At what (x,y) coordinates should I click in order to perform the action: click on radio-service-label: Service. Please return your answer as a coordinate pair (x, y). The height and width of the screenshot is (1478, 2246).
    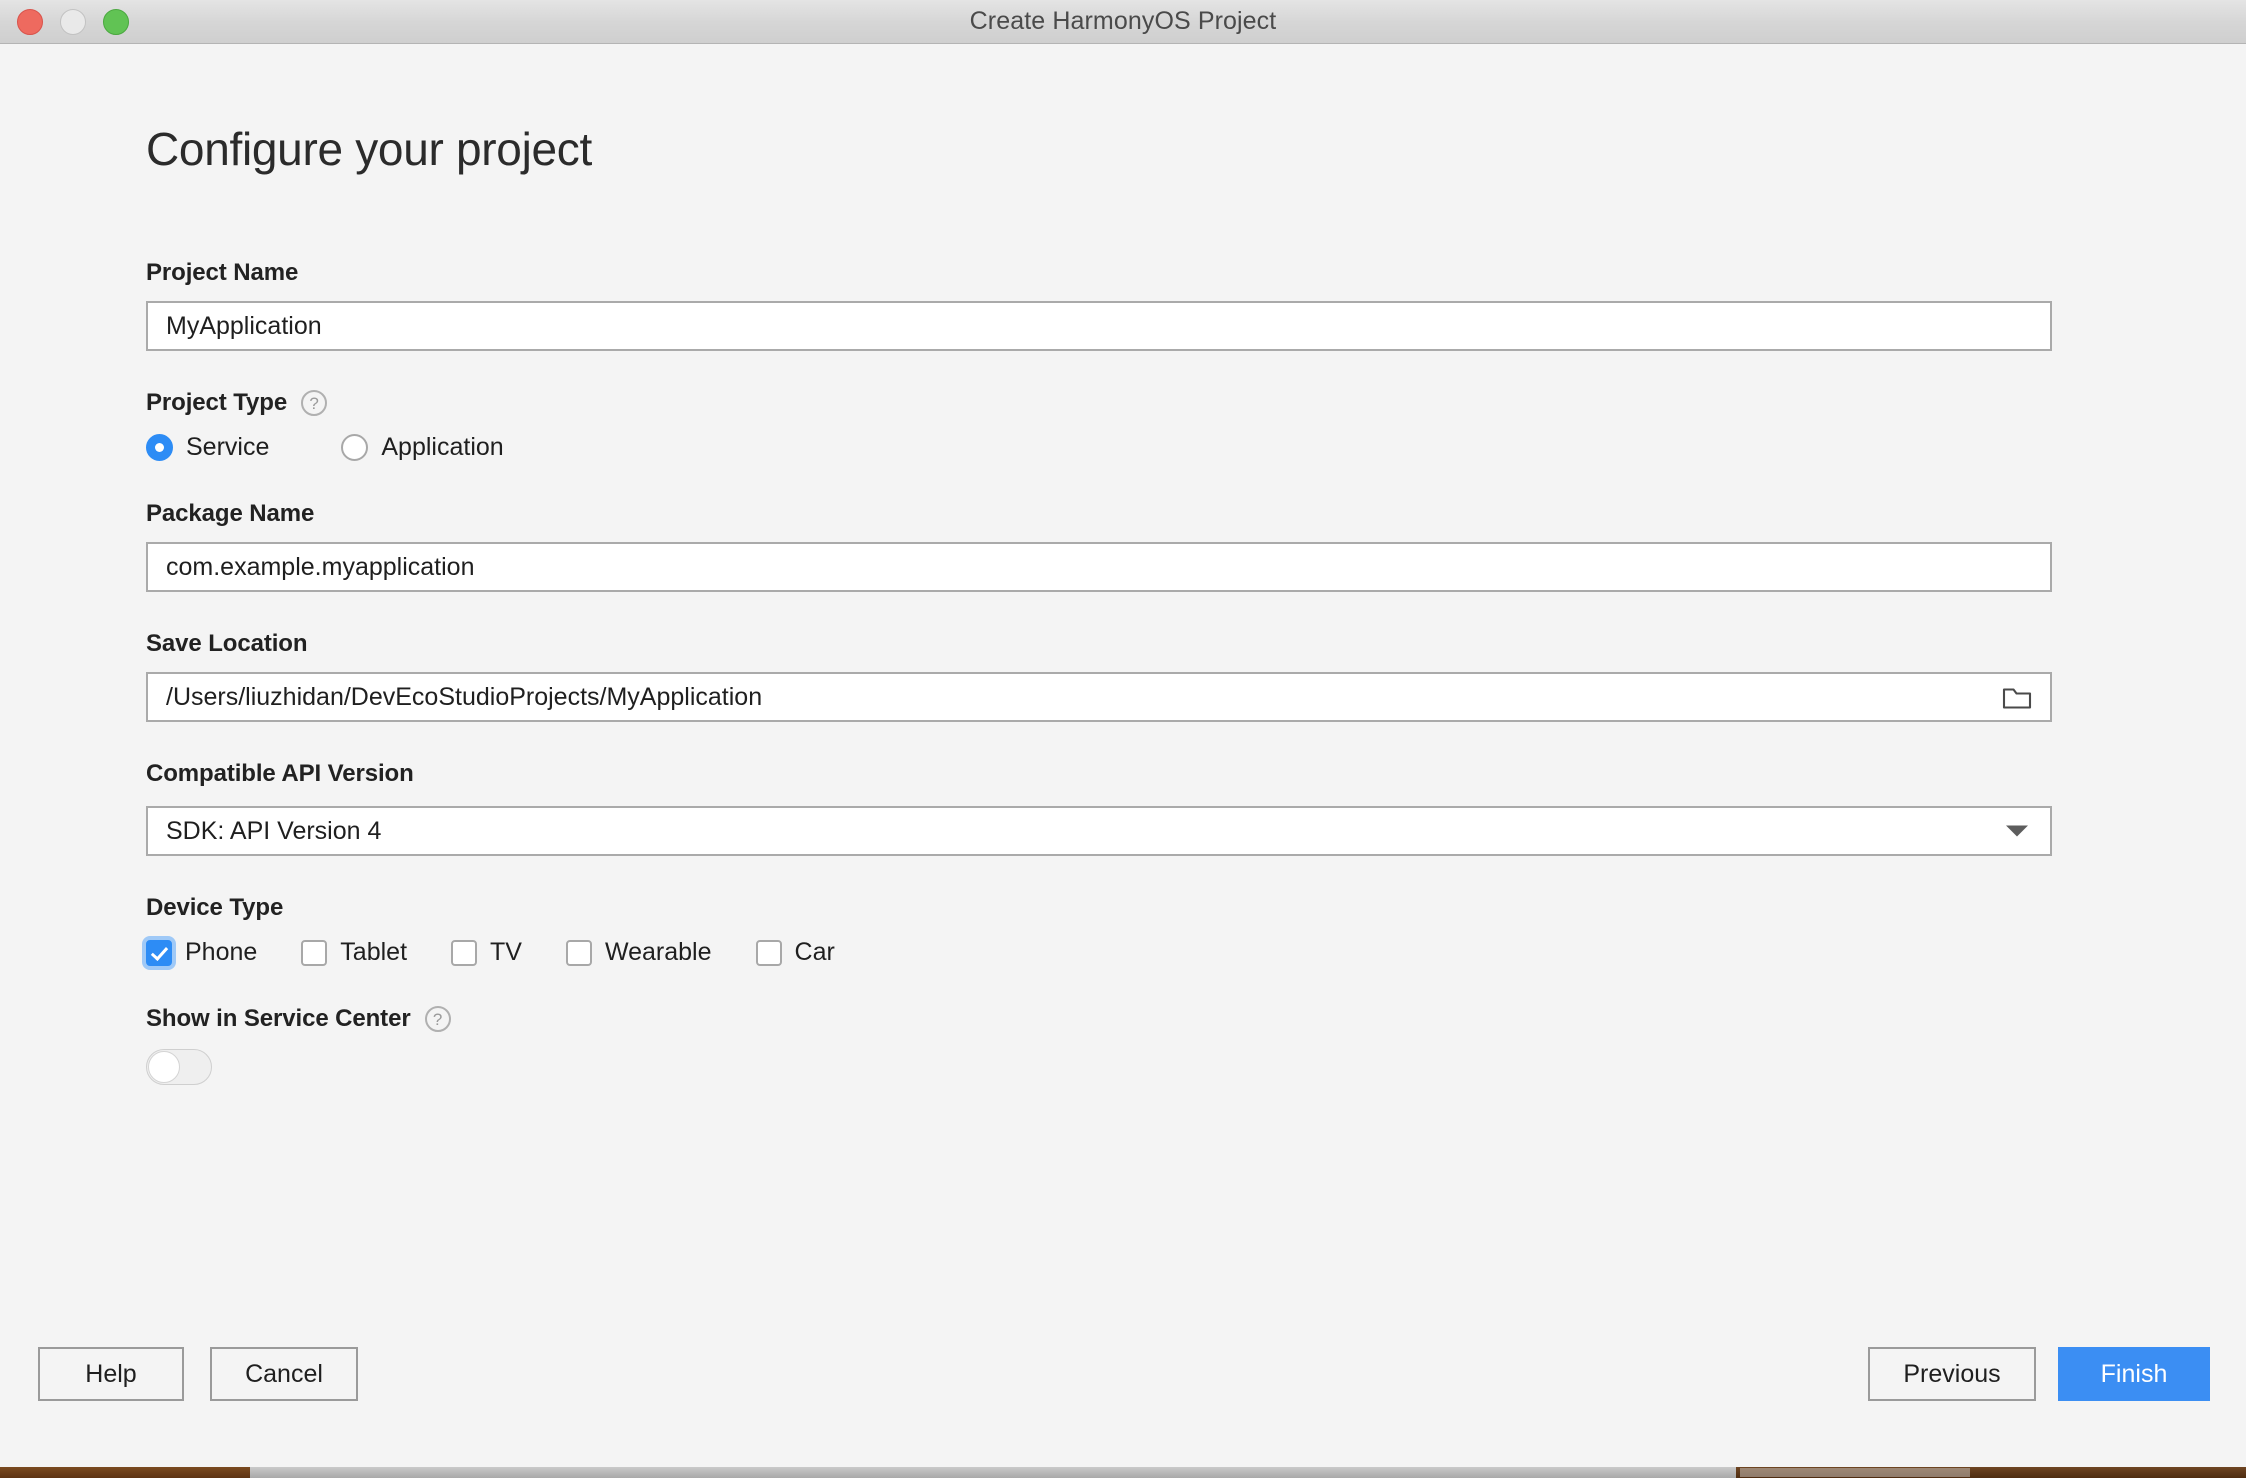
    Looking at the image, I should click on (228, 447).